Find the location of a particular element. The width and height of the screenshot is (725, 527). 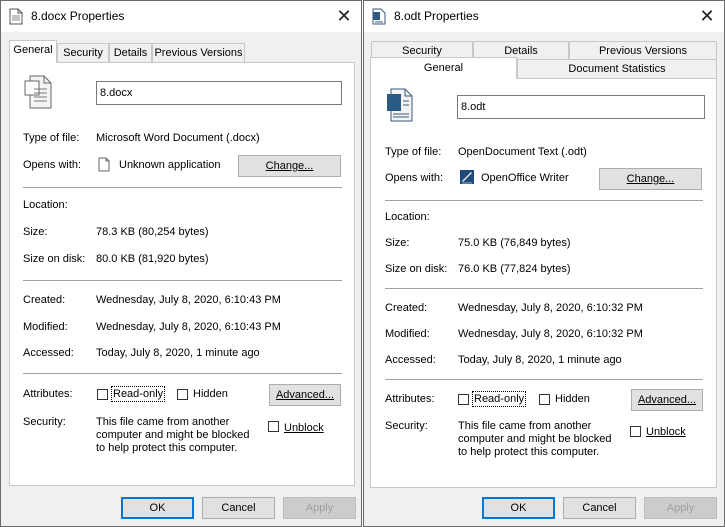

docx-file-icon is located at coordinates (38, 92).